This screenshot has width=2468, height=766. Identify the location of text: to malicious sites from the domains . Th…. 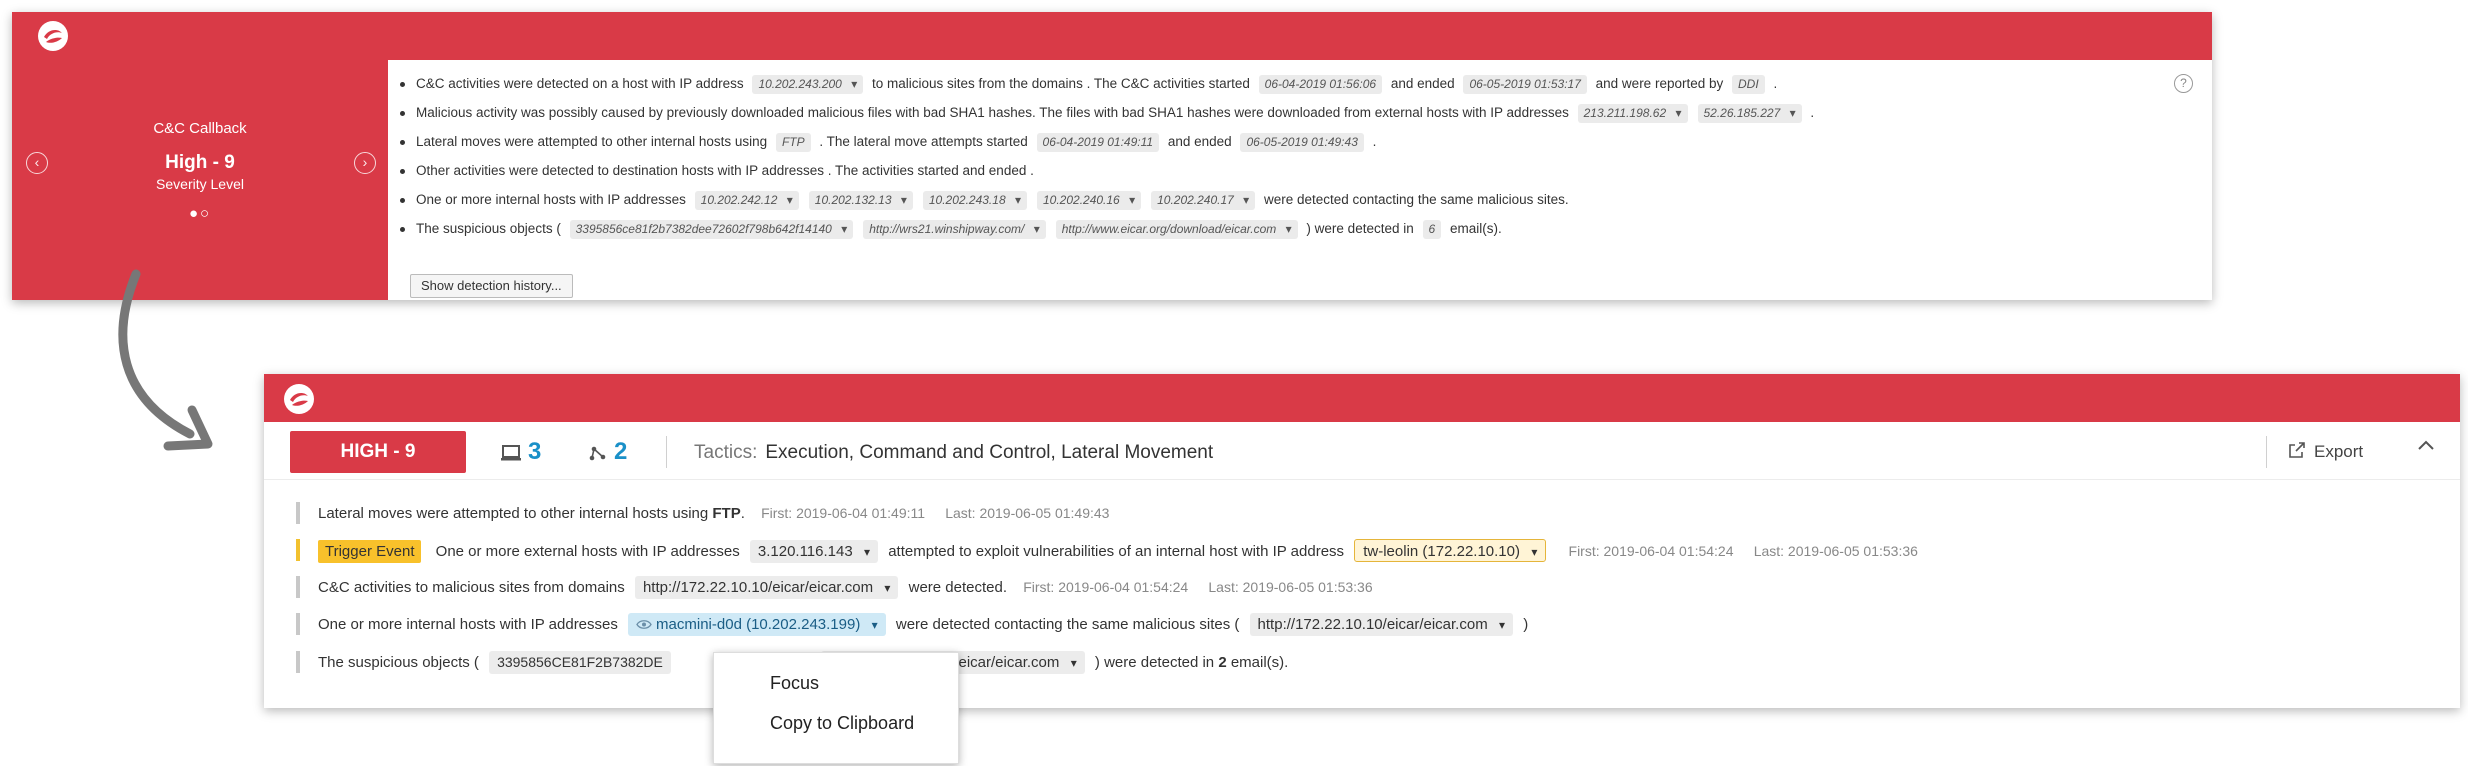
(1060, 83).